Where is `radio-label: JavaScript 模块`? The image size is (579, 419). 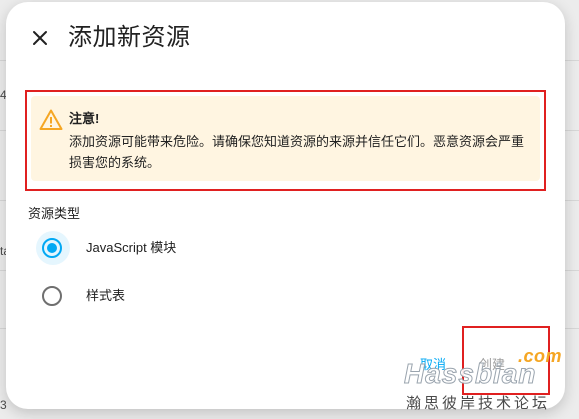
radio-label: JavaScript 模块 is located at coordinates (131, 247).